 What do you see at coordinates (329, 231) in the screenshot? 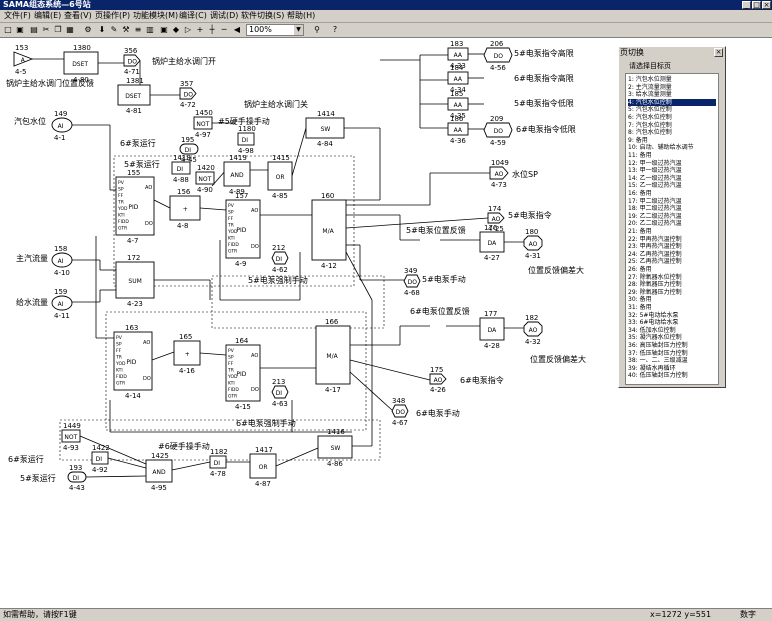
I see `sama-block-160: 160 M/A 4-12` at bounding box center [329, 231].